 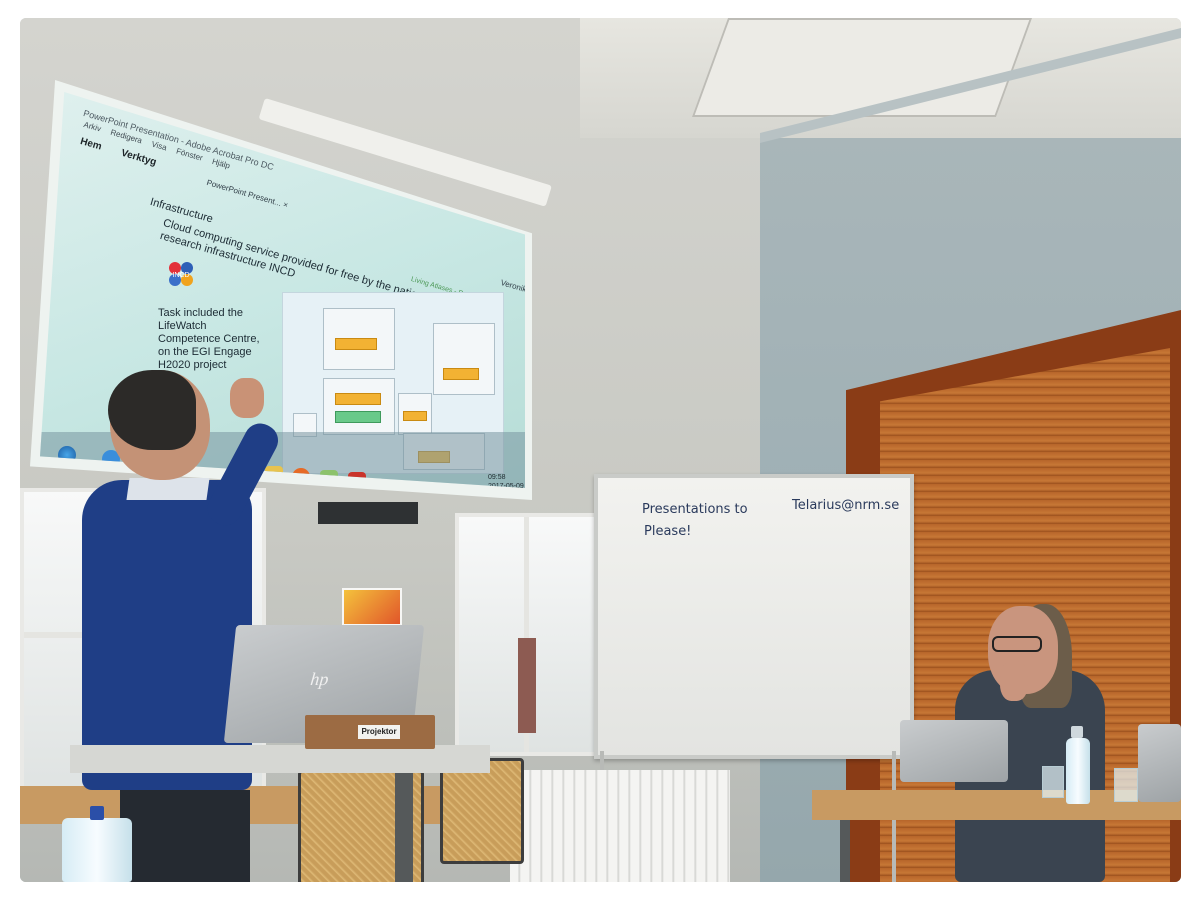 What do you see at coordinates (1077, 732) in the screenshot?
I see `bottle-cap-right` at bounding box center [1077, 732].